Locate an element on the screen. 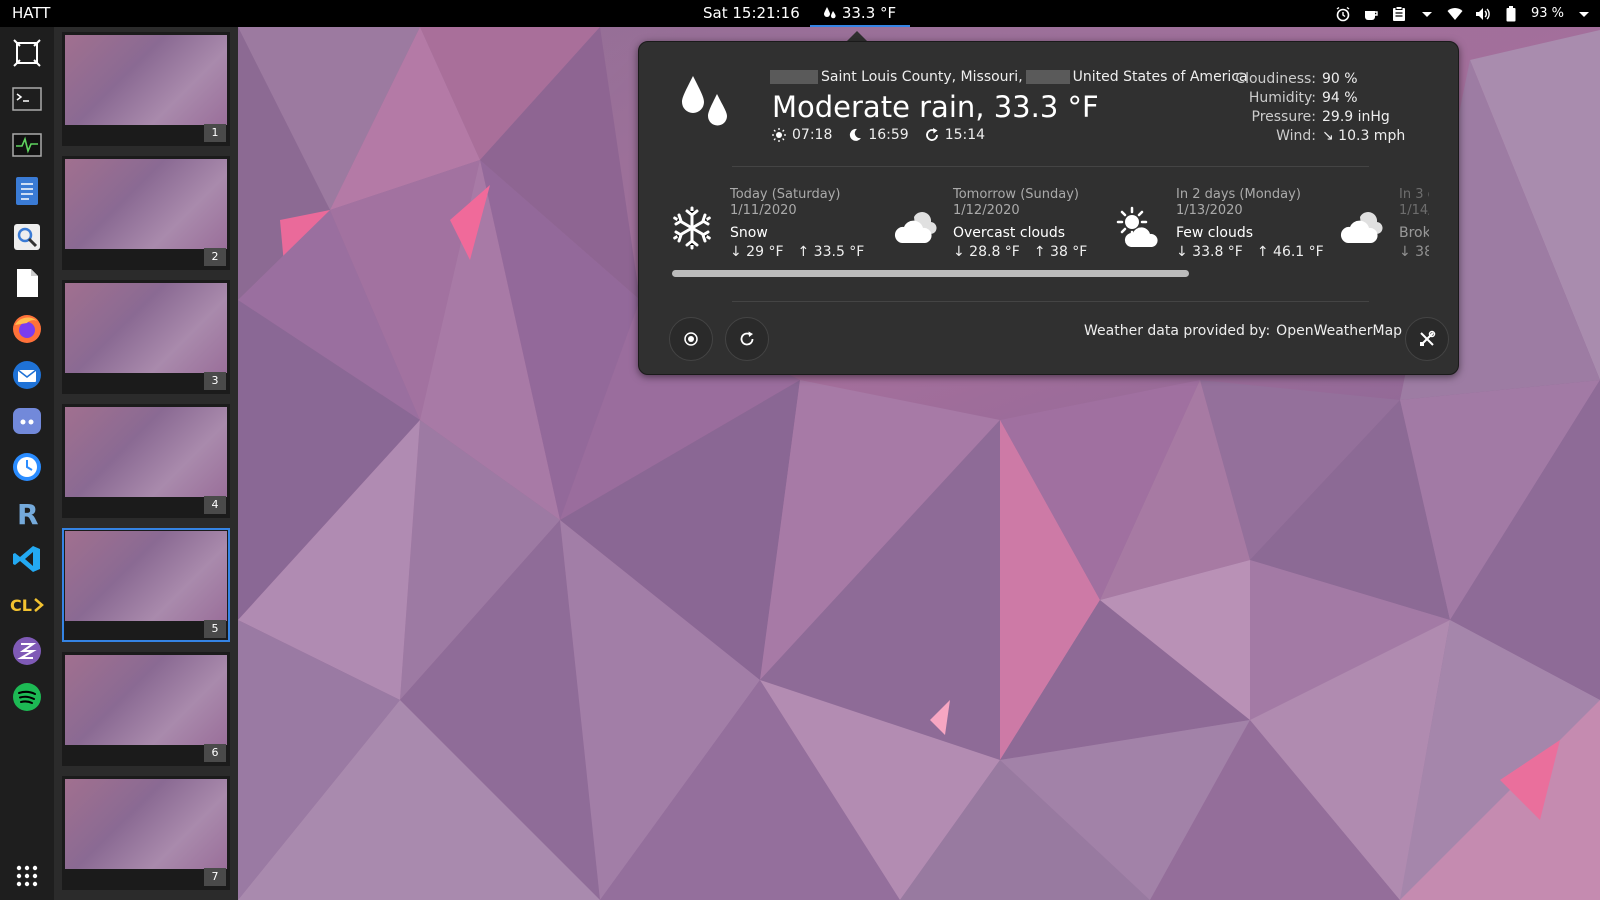 The image size is (1600, 900). refresh-button is located at coordinates (747, 339).